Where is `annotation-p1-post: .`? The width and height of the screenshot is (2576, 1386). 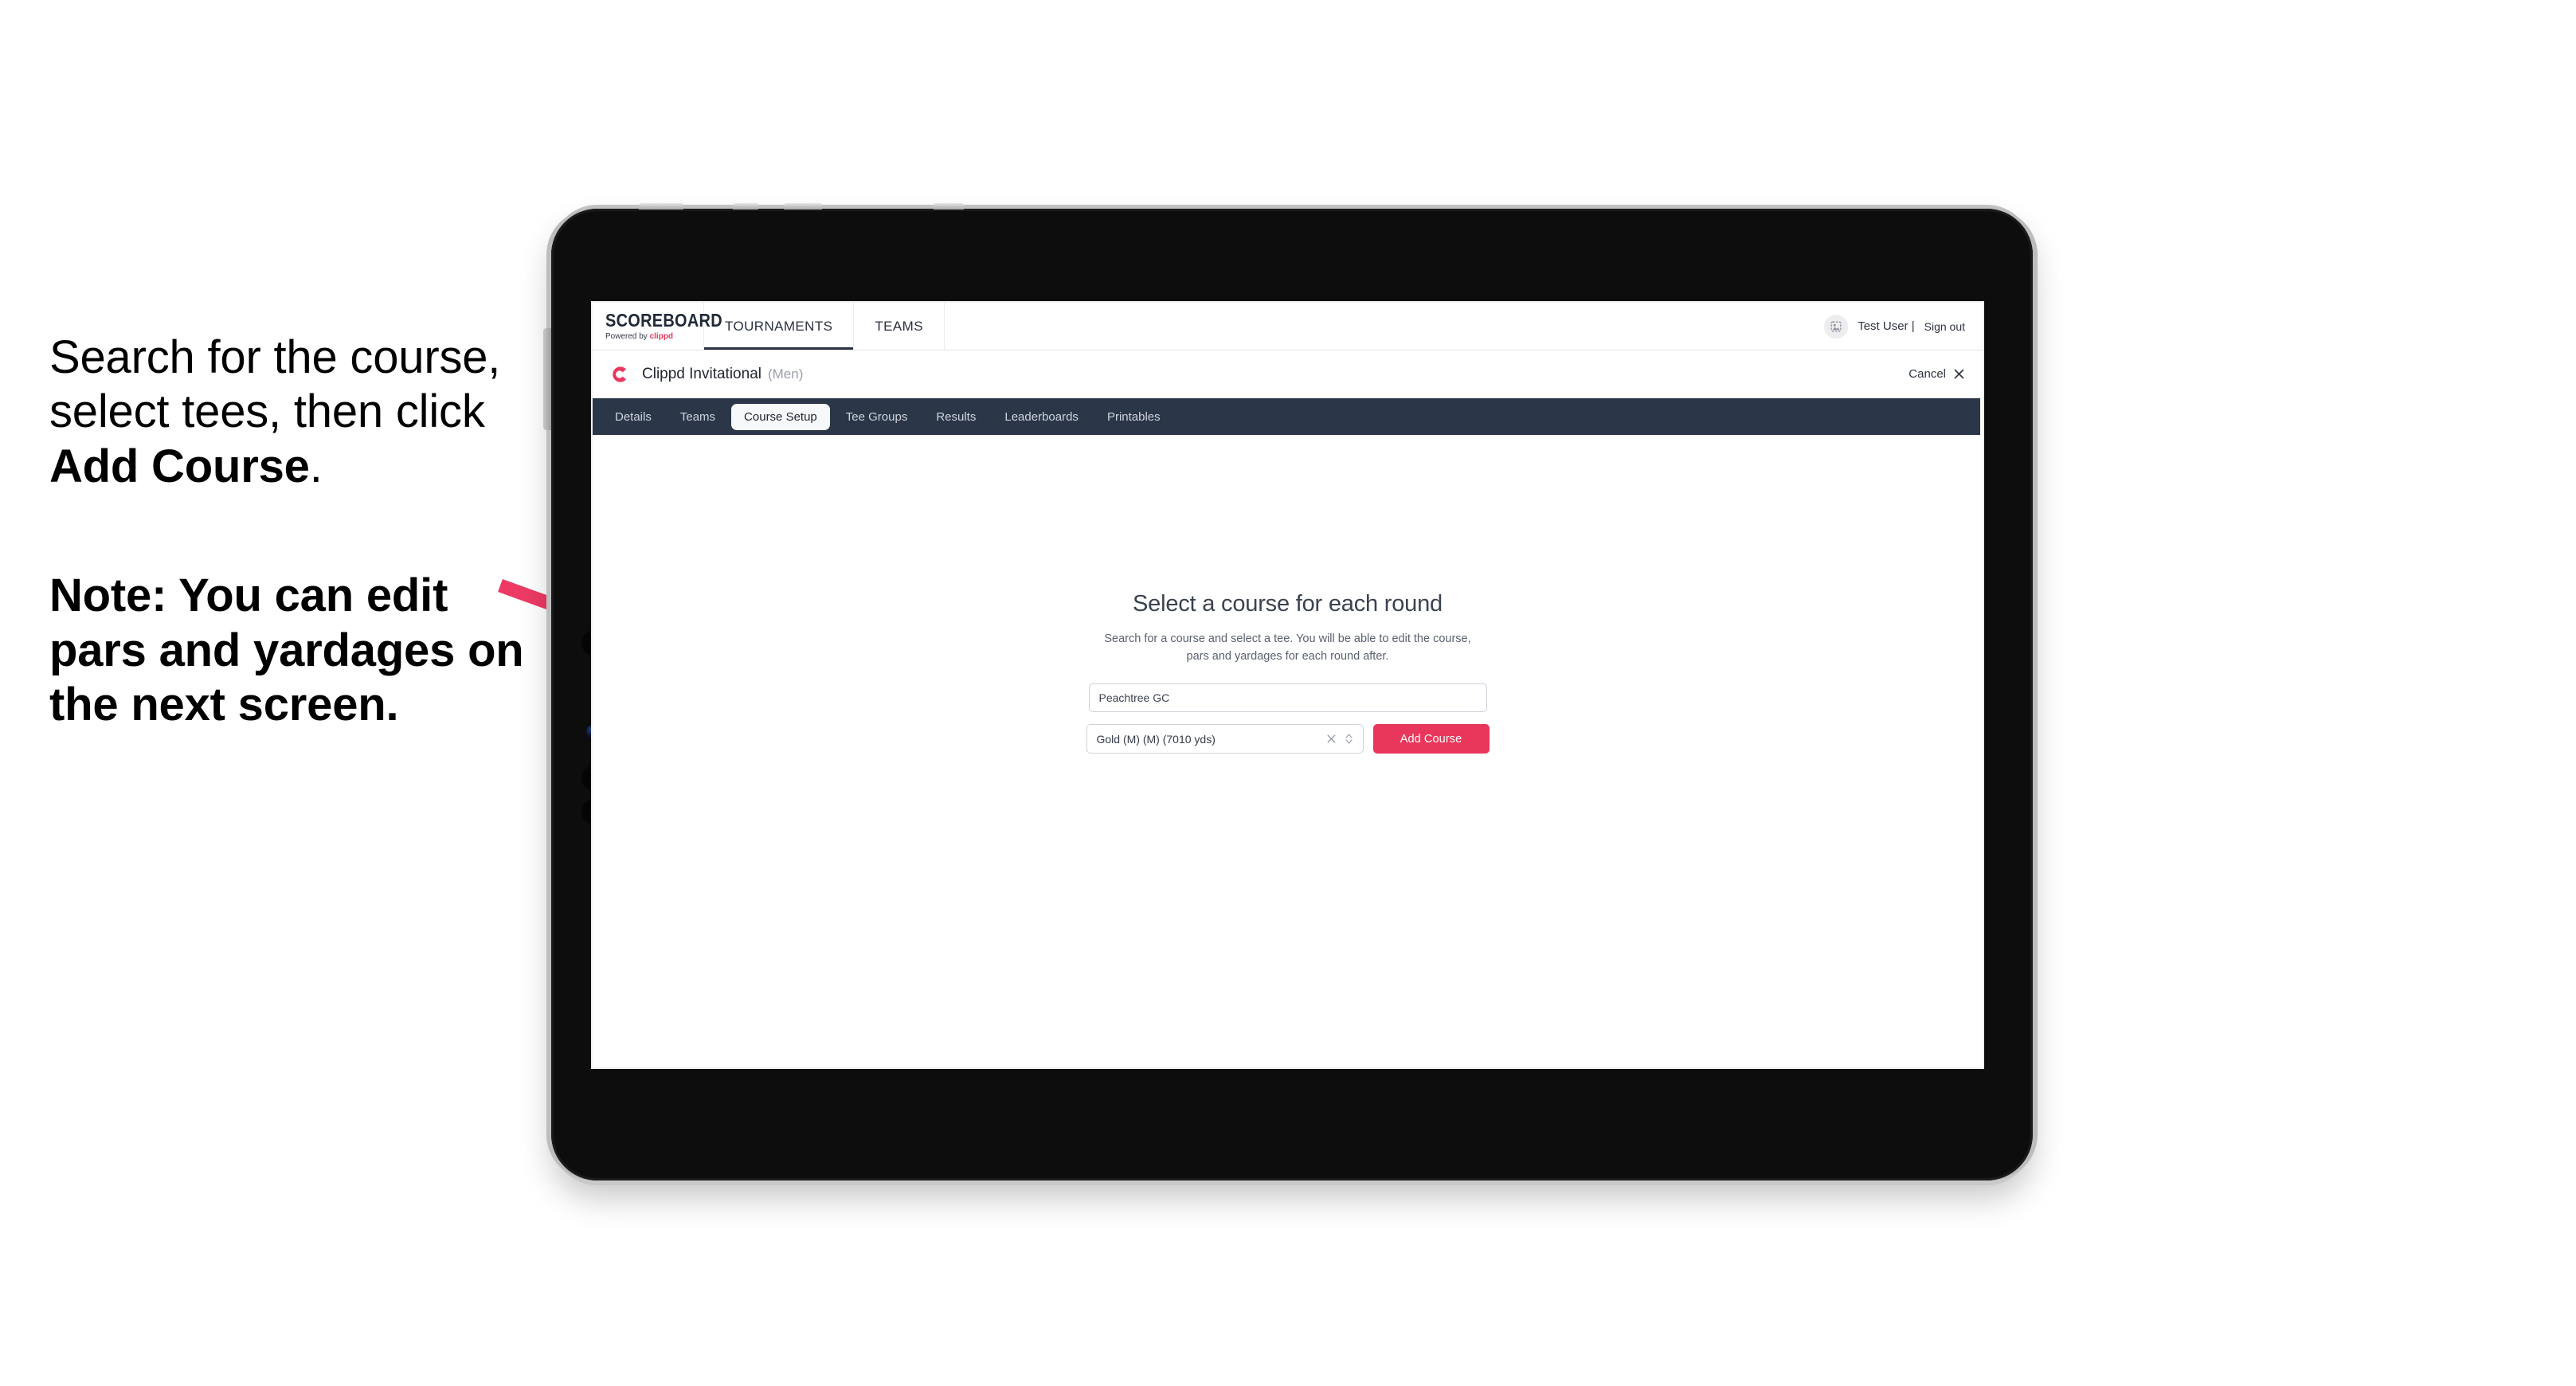 annotation-p1-post: . is located at coordinates (316, 466).